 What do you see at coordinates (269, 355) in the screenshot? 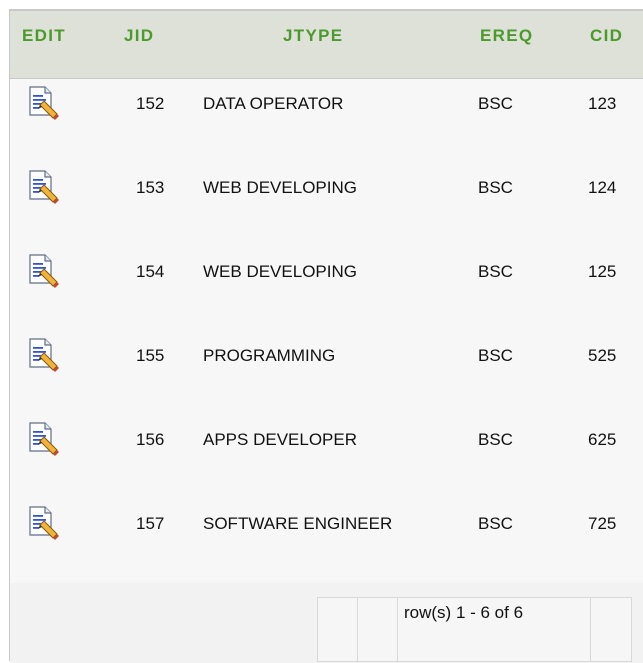
I see `cell-jtype: PROGRAMMING` at bounding box center [269, 355].